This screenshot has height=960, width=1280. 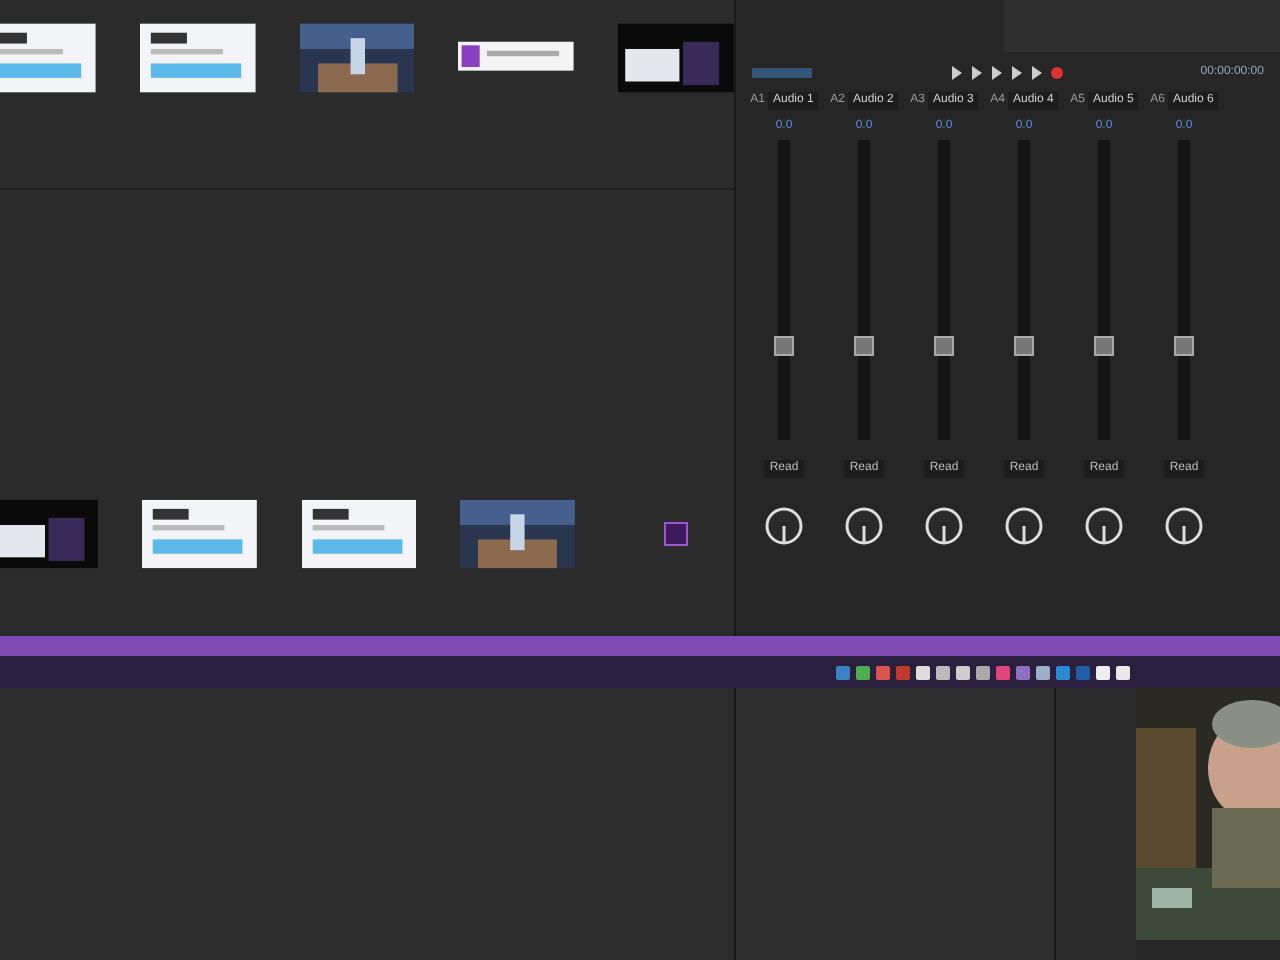 What do you see at coordinates (996, 72) in the screenshot?
I see `play-icon` at bounding box center [996, 72].